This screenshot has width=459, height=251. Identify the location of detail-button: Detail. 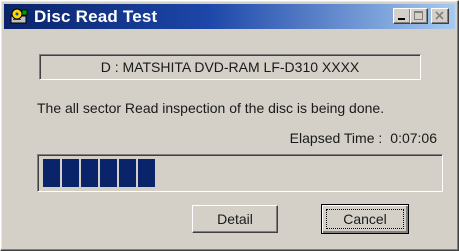
(235, 219).